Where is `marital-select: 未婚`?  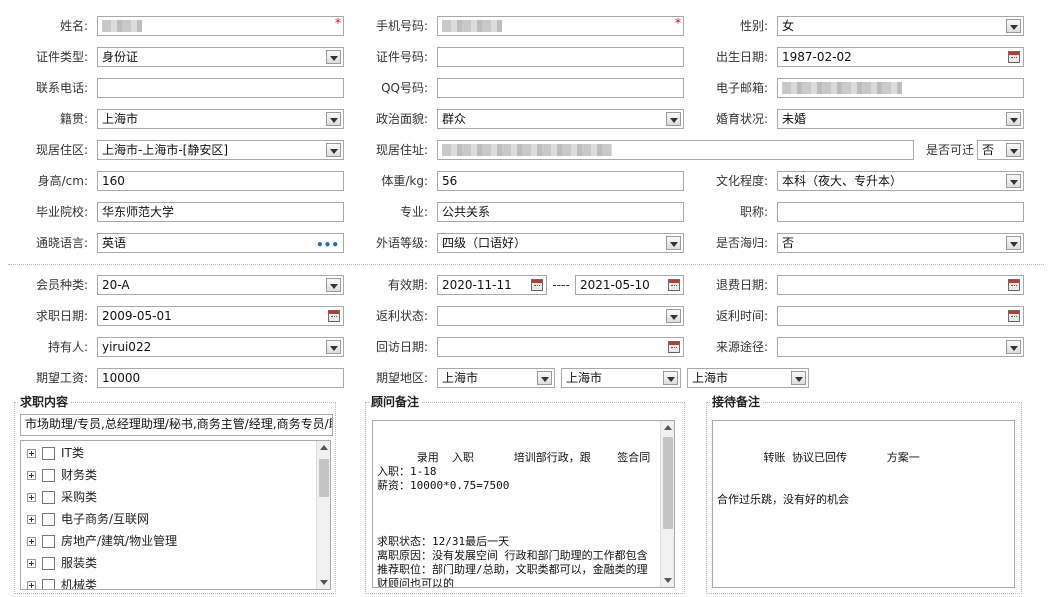 marital-select: 未婚 is located at coordinates (900, 119).